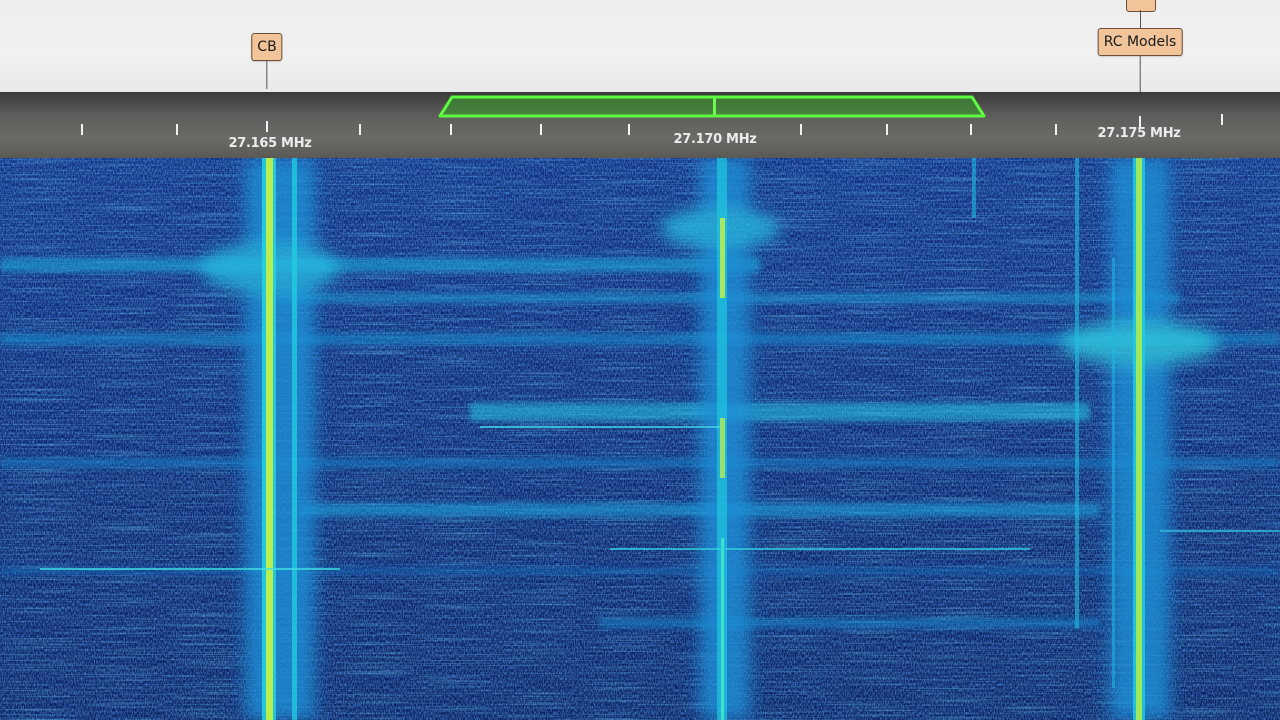  I want to click on frequency-ruler: 27.165 MHz 27.170 MHz 27.175 MHz, so click(640, 125).